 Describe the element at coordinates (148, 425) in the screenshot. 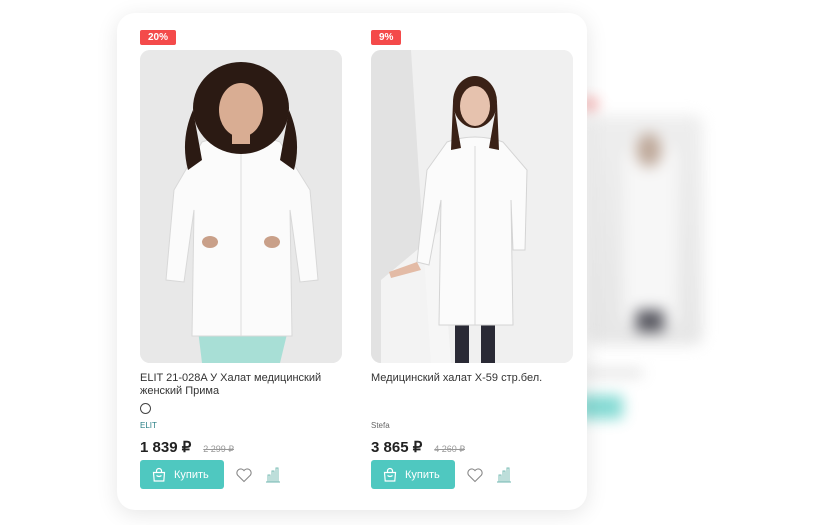

I see `product-brand: ELIT` at that location.